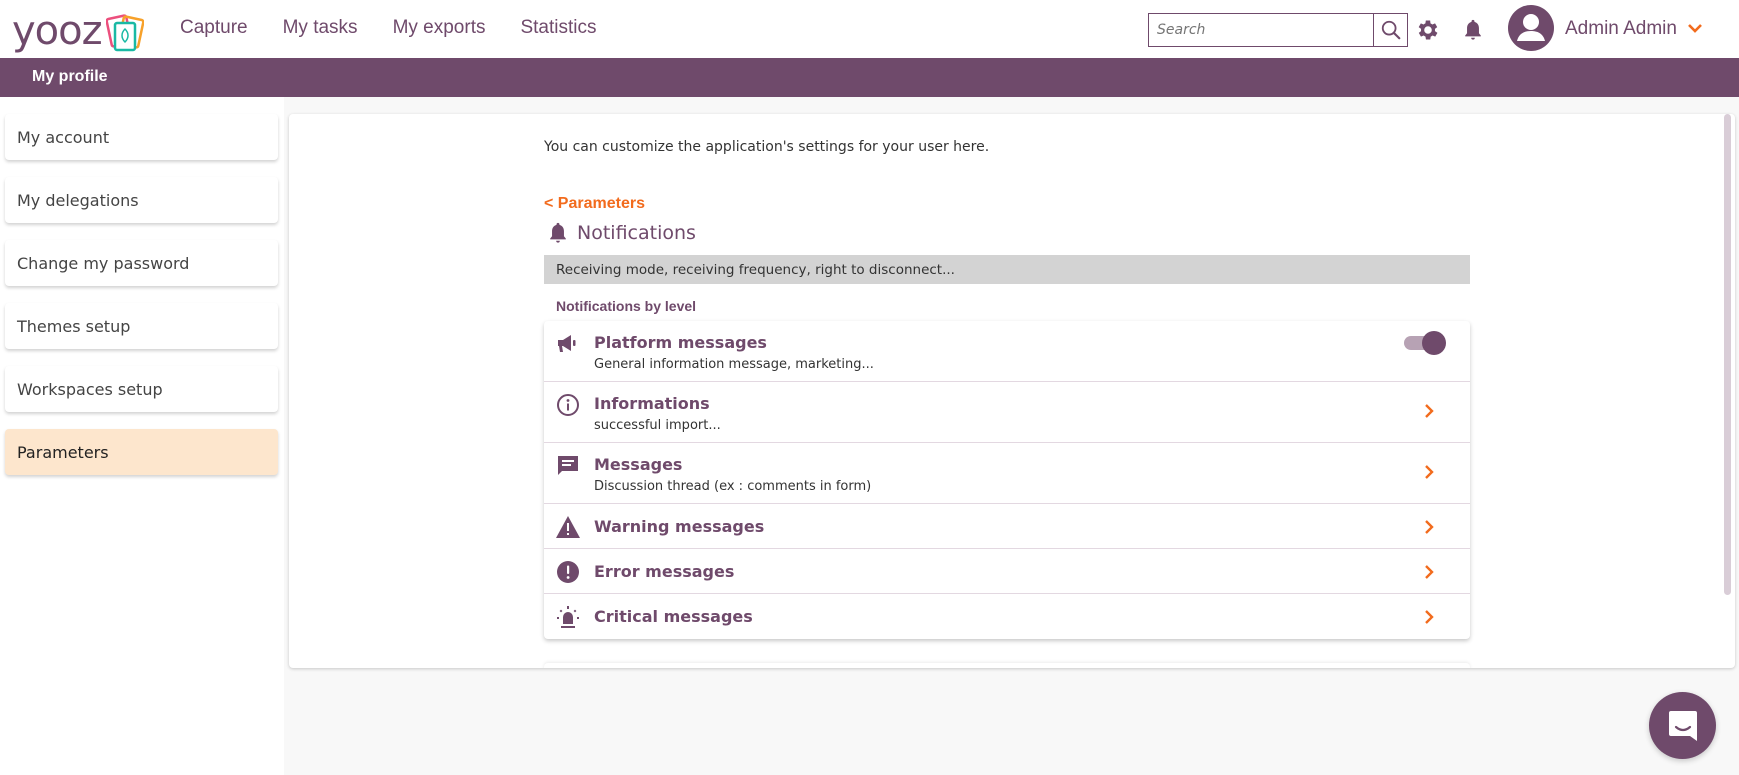  What do you see at coordinates (141, 326) in the screenshot?
I see `sidebar-item-themes-setup: Themes setup` at bounding box center [141, 326].